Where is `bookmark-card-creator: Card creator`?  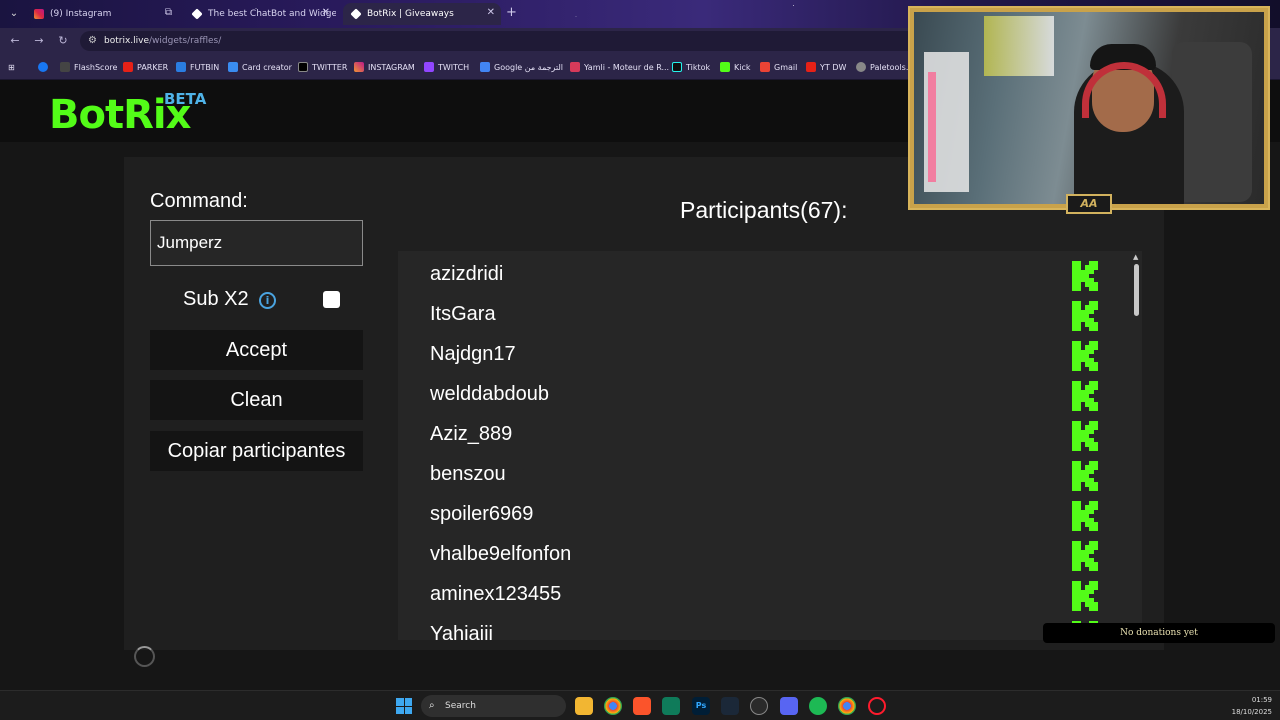
bookmark-card-creator: Card creator is located at coordinates (260, 67).